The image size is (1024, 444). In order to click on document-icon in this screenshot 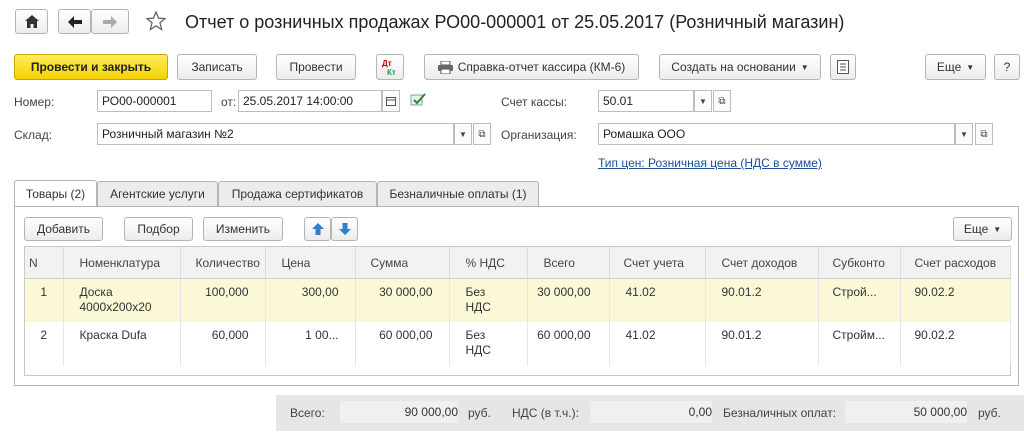, I will do `click(843, 67)`.